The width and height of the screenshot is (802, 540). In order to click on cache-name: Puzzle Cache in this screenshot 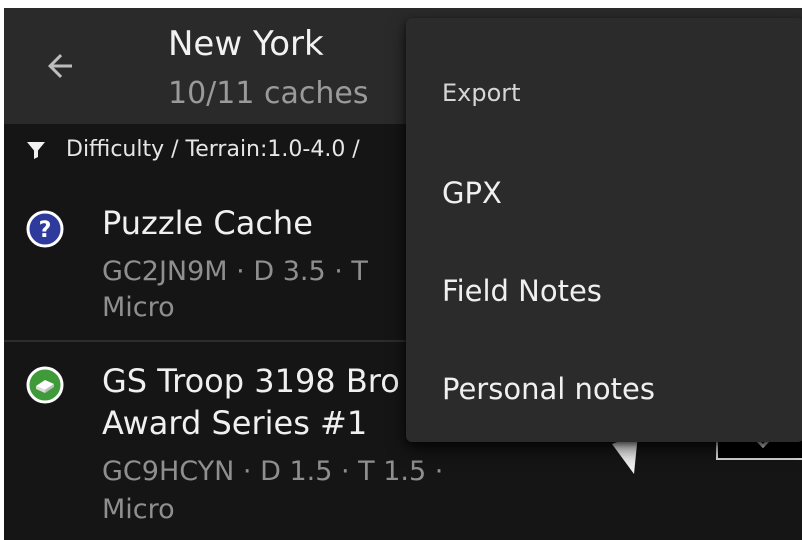, I will do `click(207, 223)`.